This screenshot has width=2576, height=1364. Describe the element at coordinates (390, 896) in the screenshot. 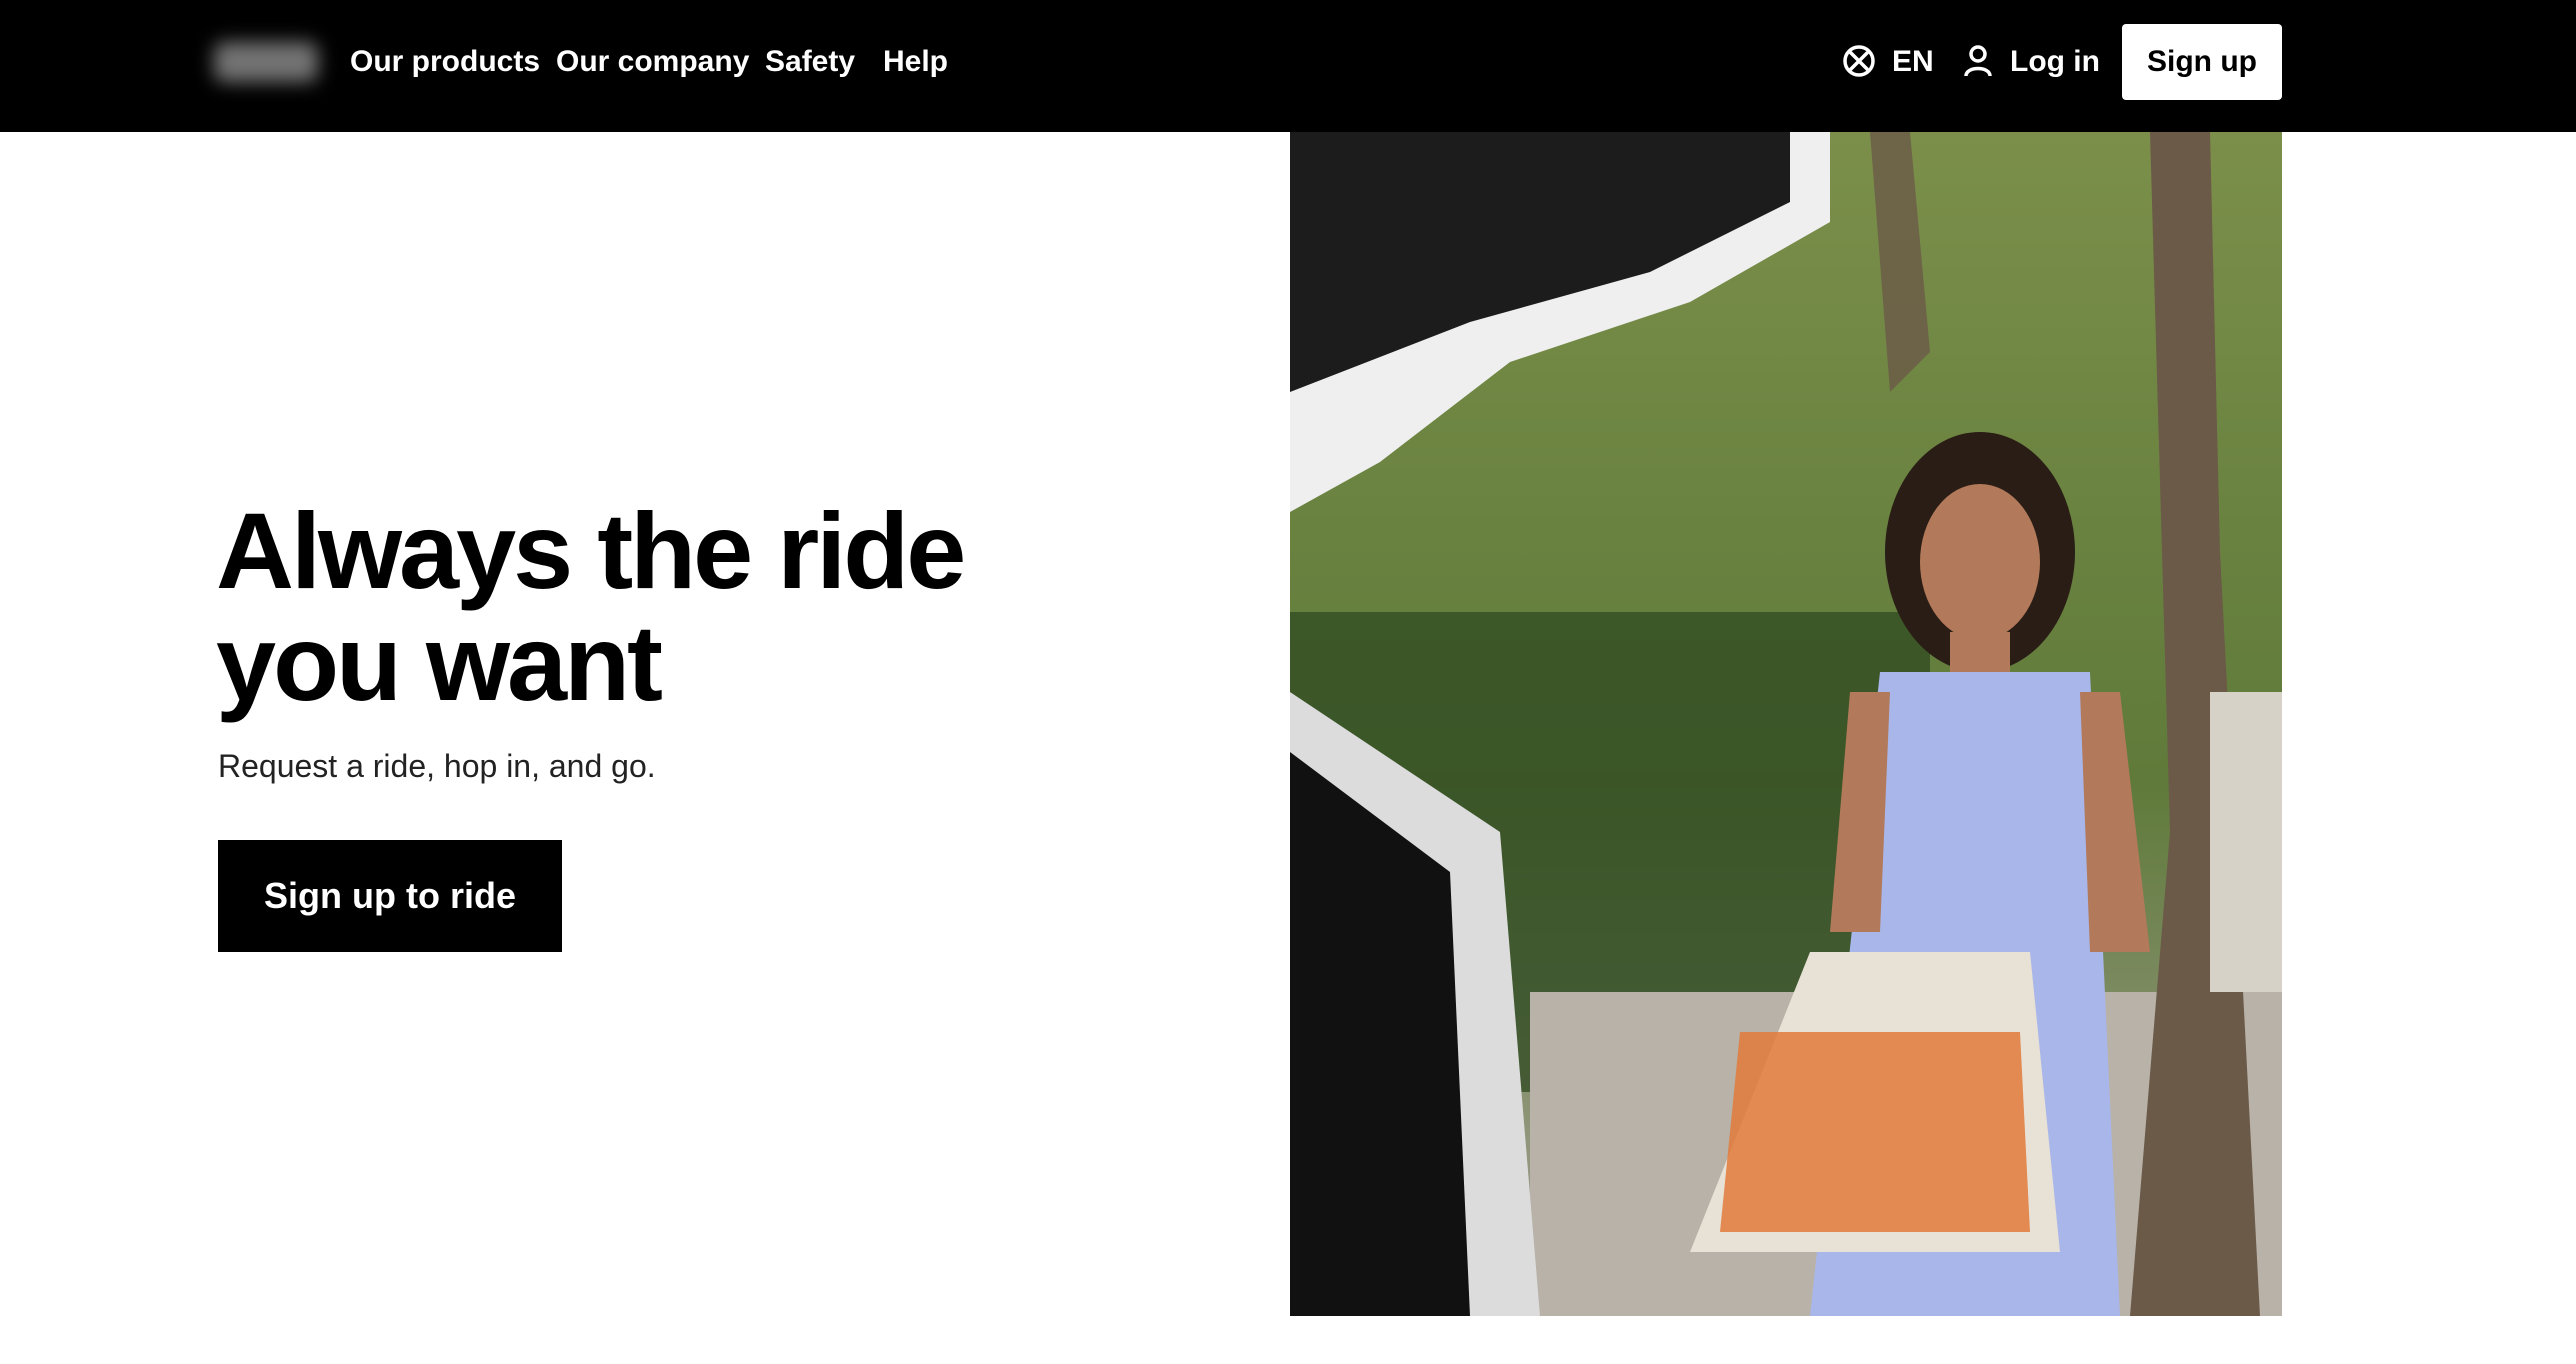

I see `signup-to-ride-button: Sign up to ride` at that location.